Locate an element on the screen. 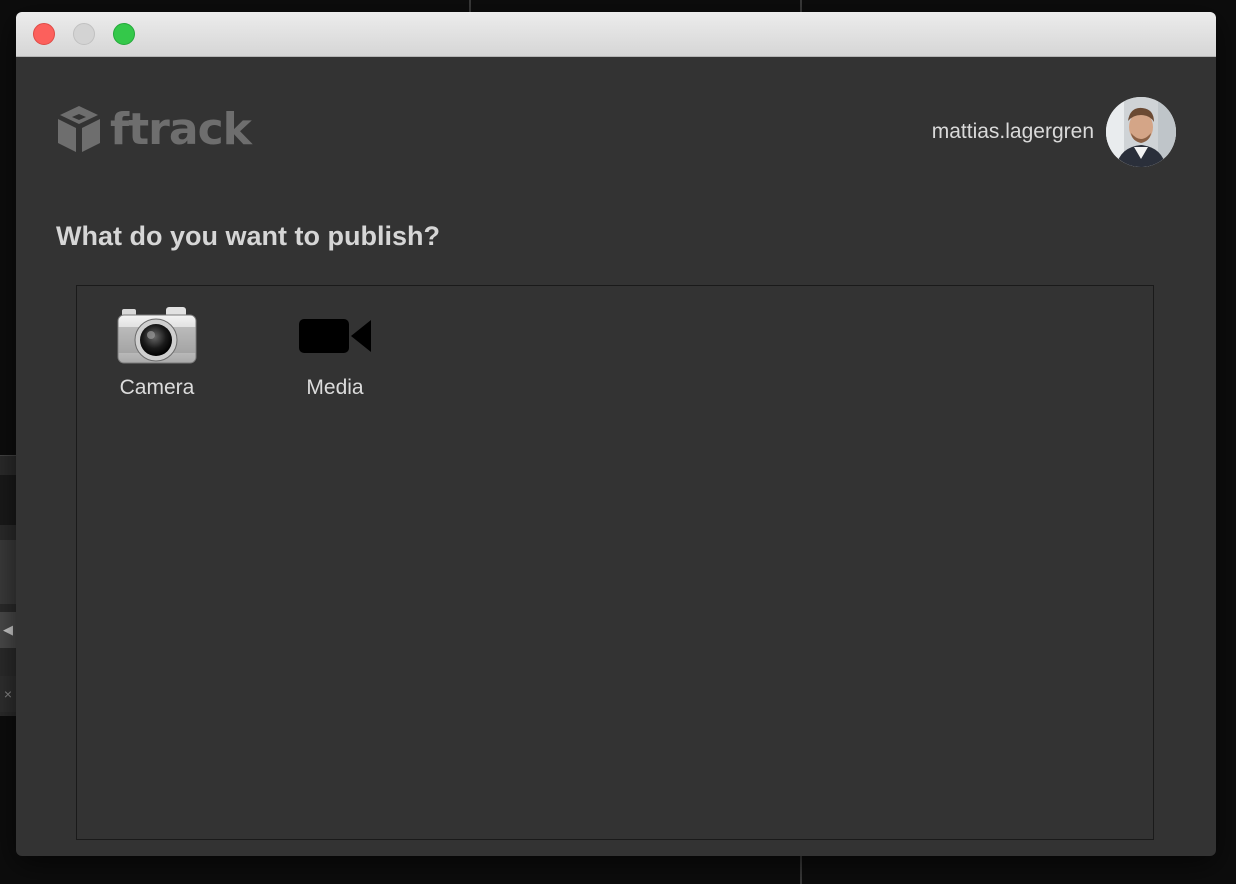 The image size is (1236, 884). avatar is located at coordinates (1141, 132).